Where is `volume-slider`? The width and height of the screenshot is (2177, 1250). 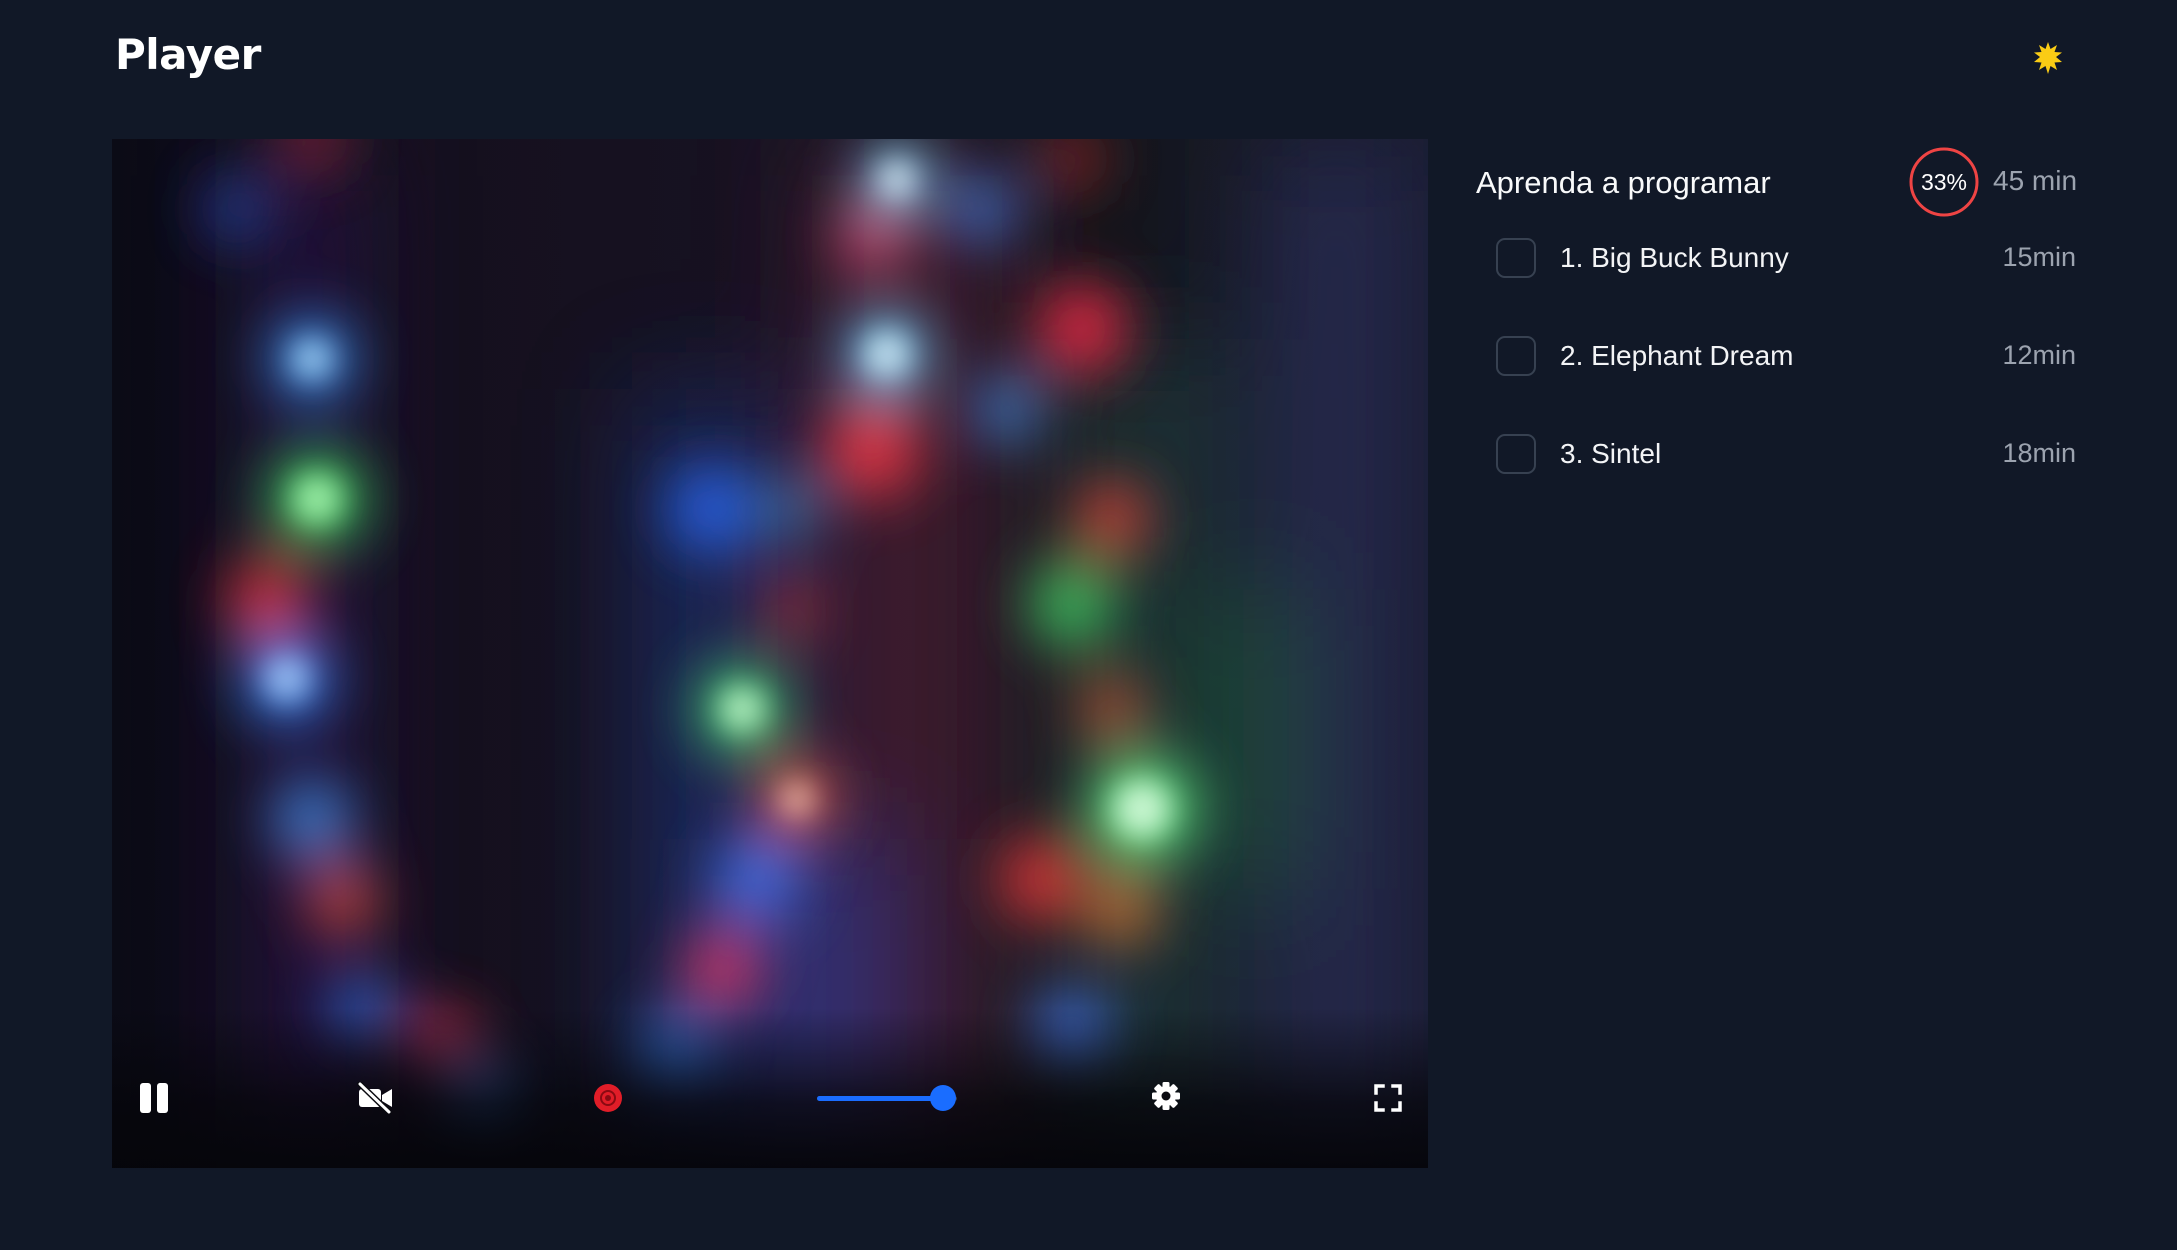
volume-slider is located at coordinates (887, 1098).